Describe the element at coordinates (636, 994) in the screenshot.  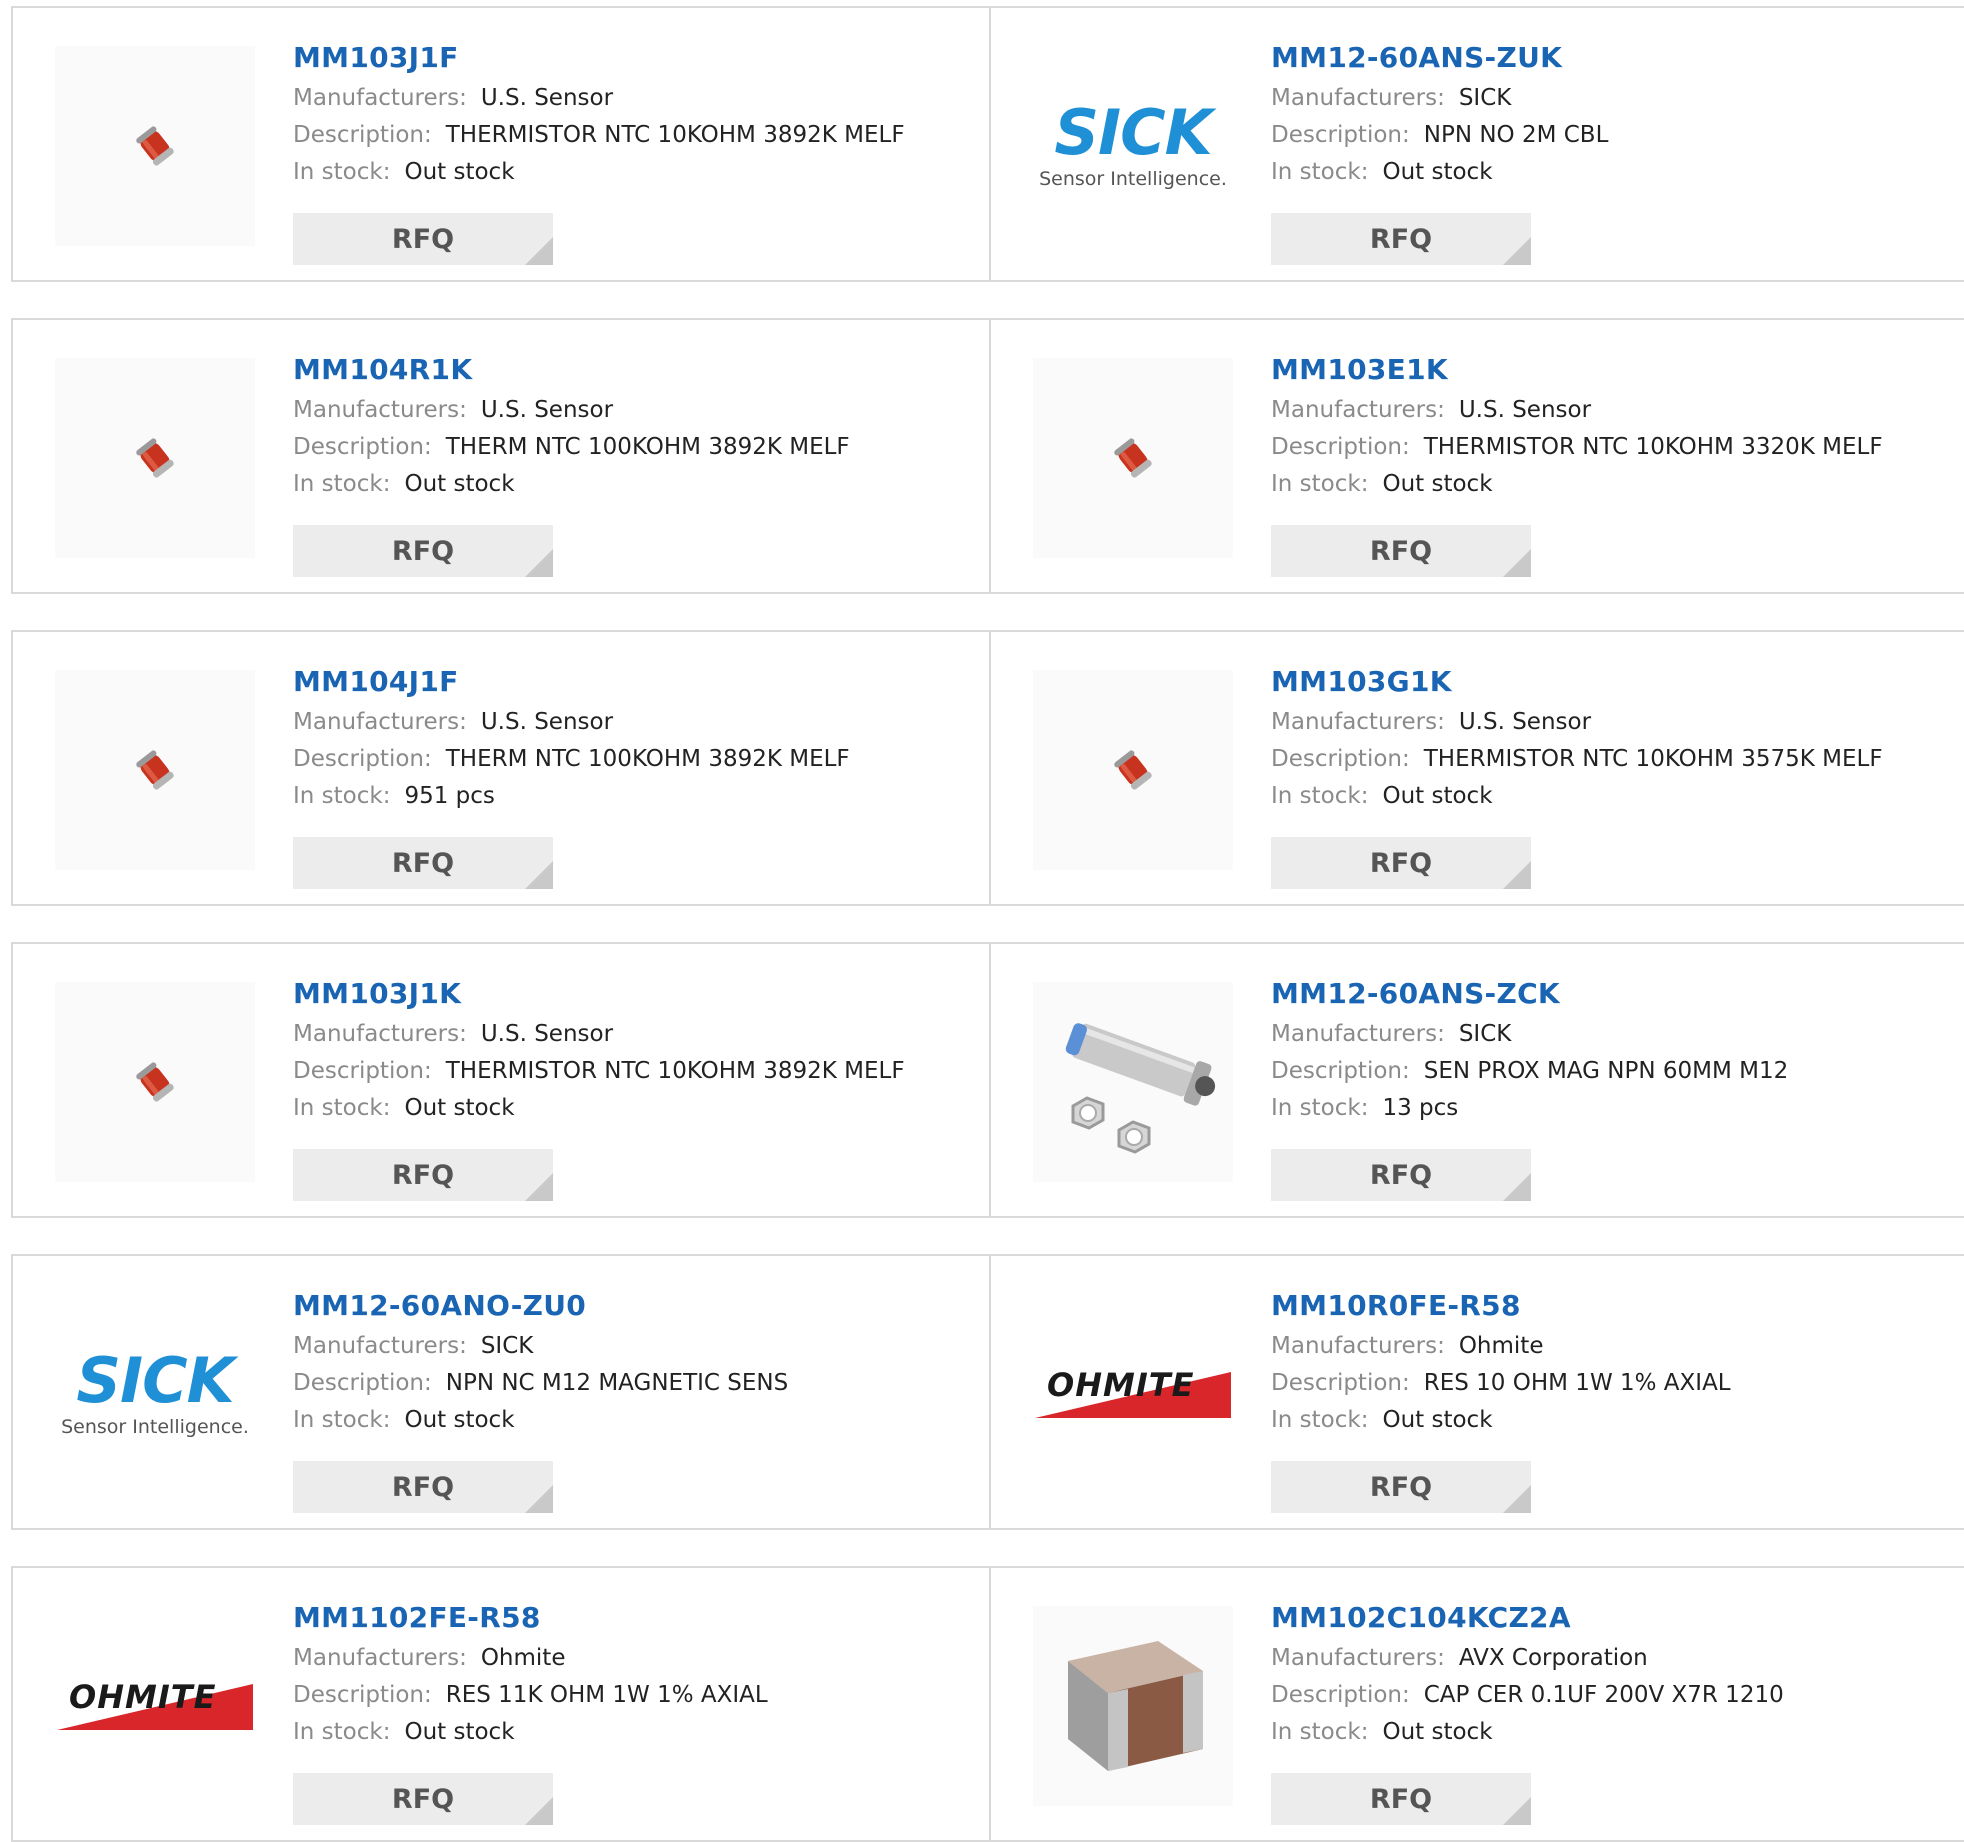
I see `part-number-link: MM103J1K` at that location.